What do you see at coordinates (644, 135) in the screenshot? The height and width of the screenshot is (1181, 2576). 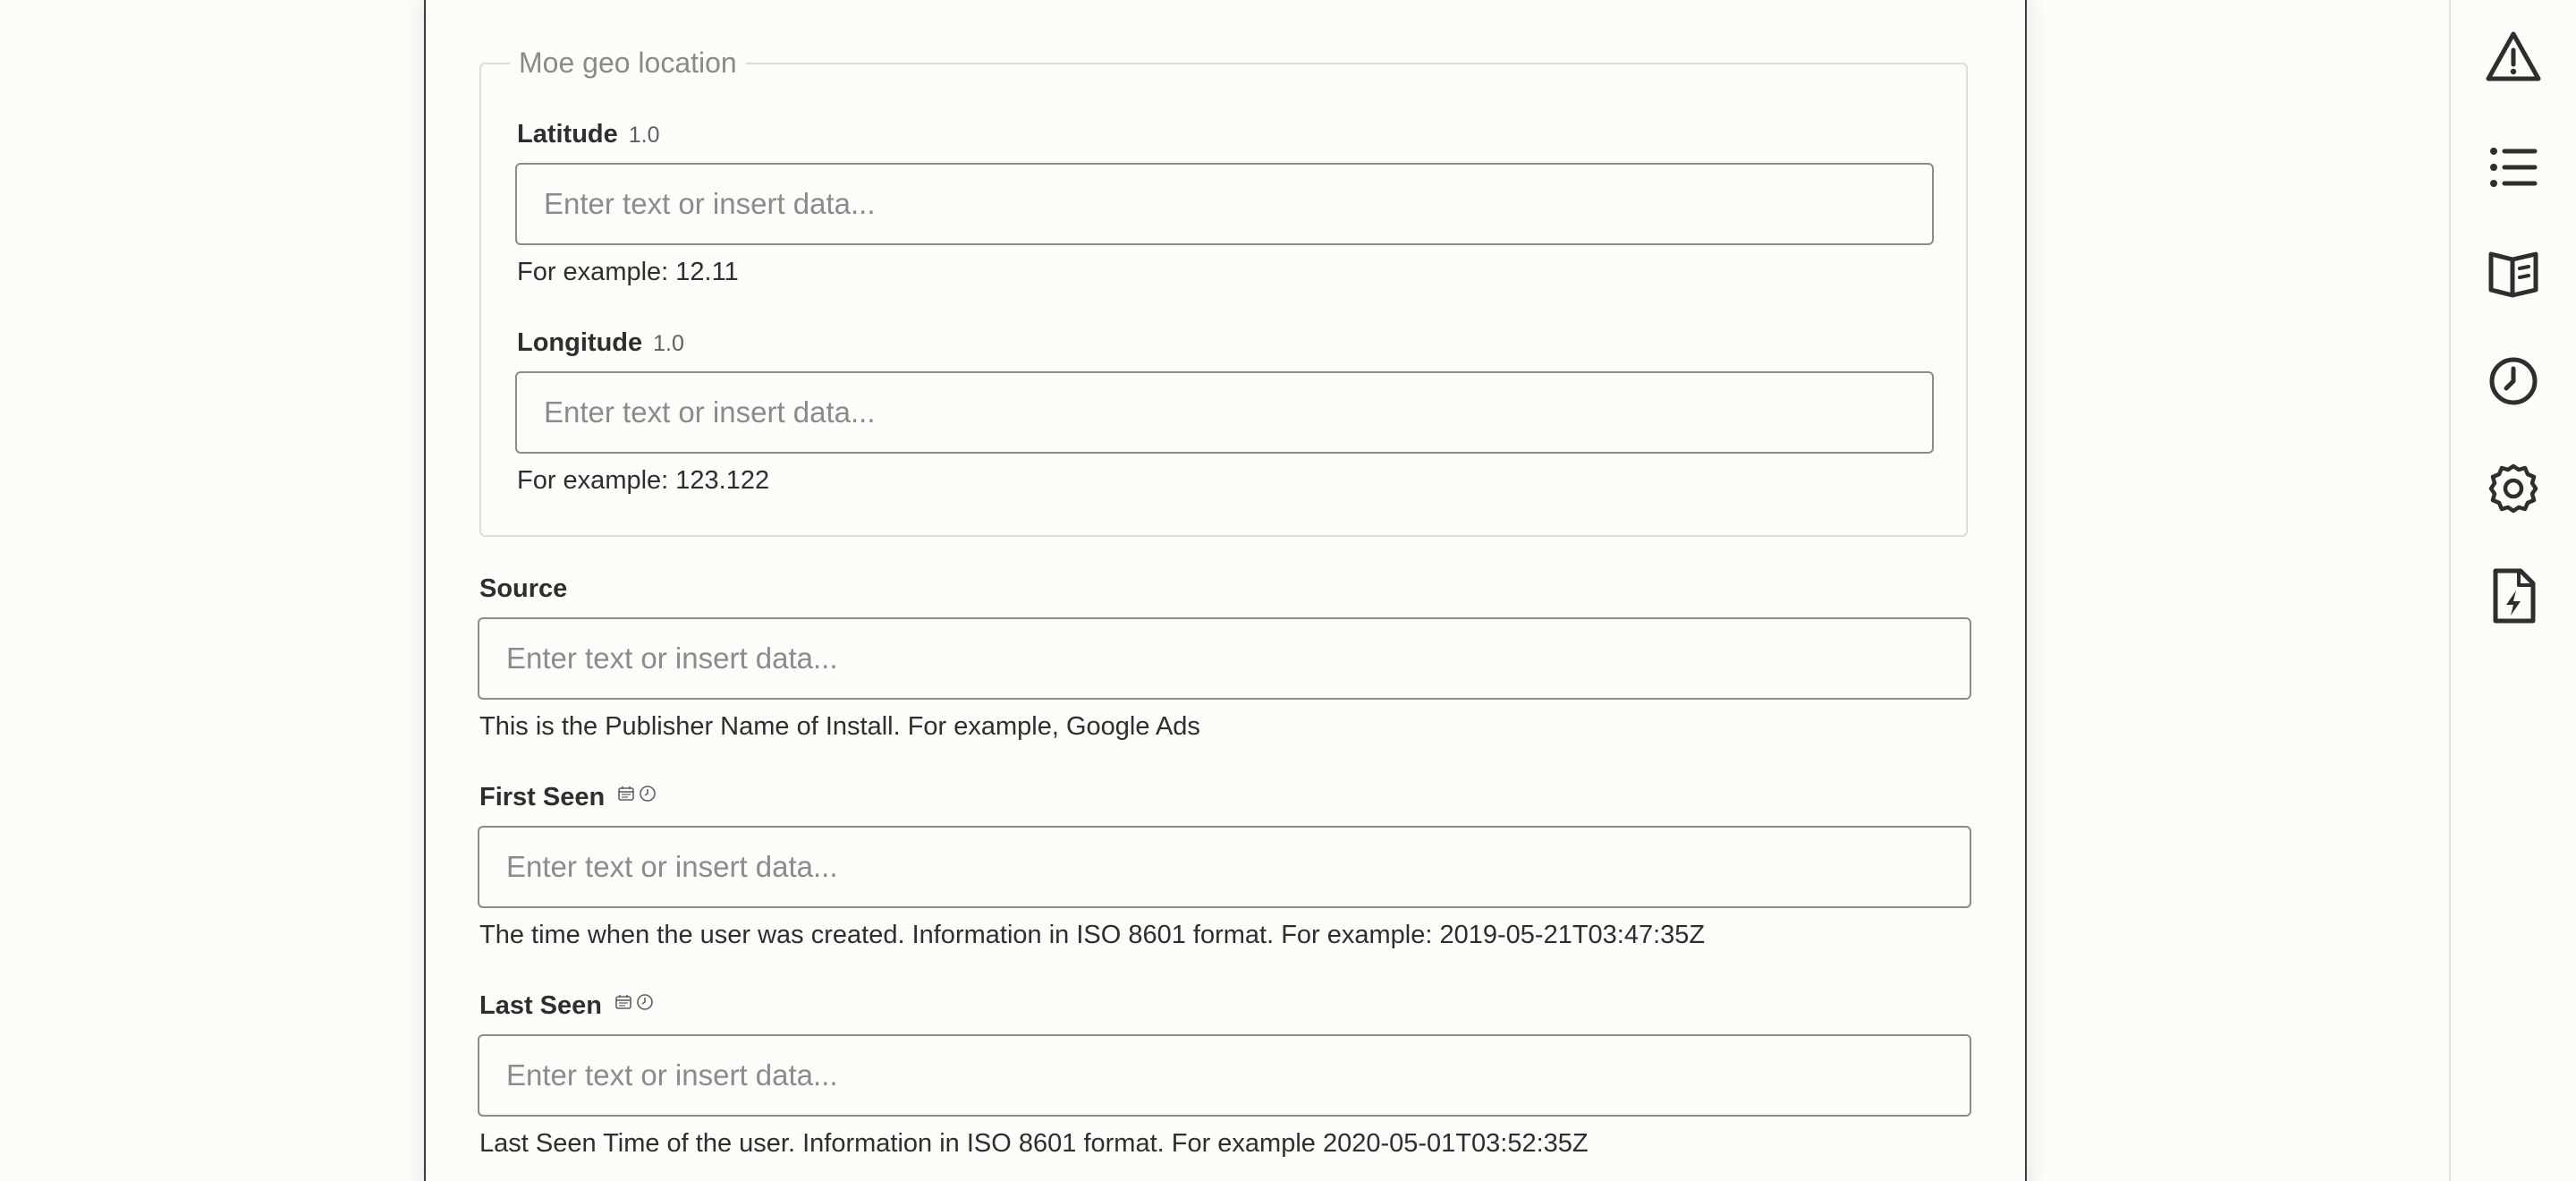 I see `latitude-version: 1.0` at bounding box center [644, 135].